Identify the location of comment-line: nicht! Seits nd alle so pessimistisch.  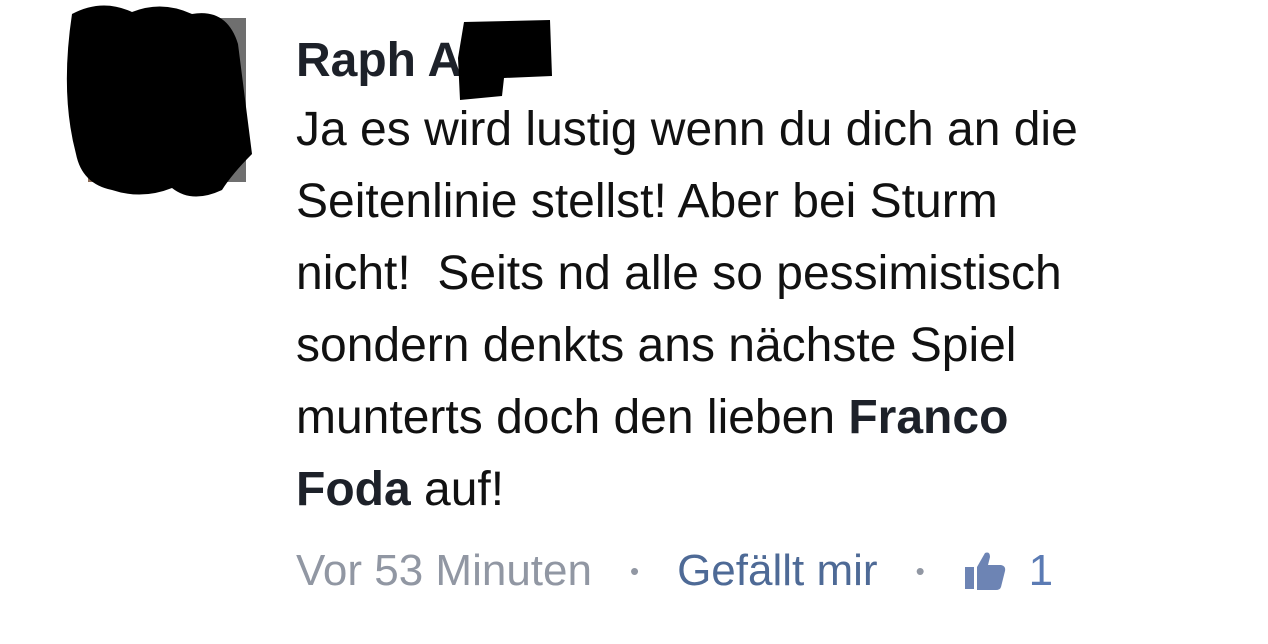
(679, 273).